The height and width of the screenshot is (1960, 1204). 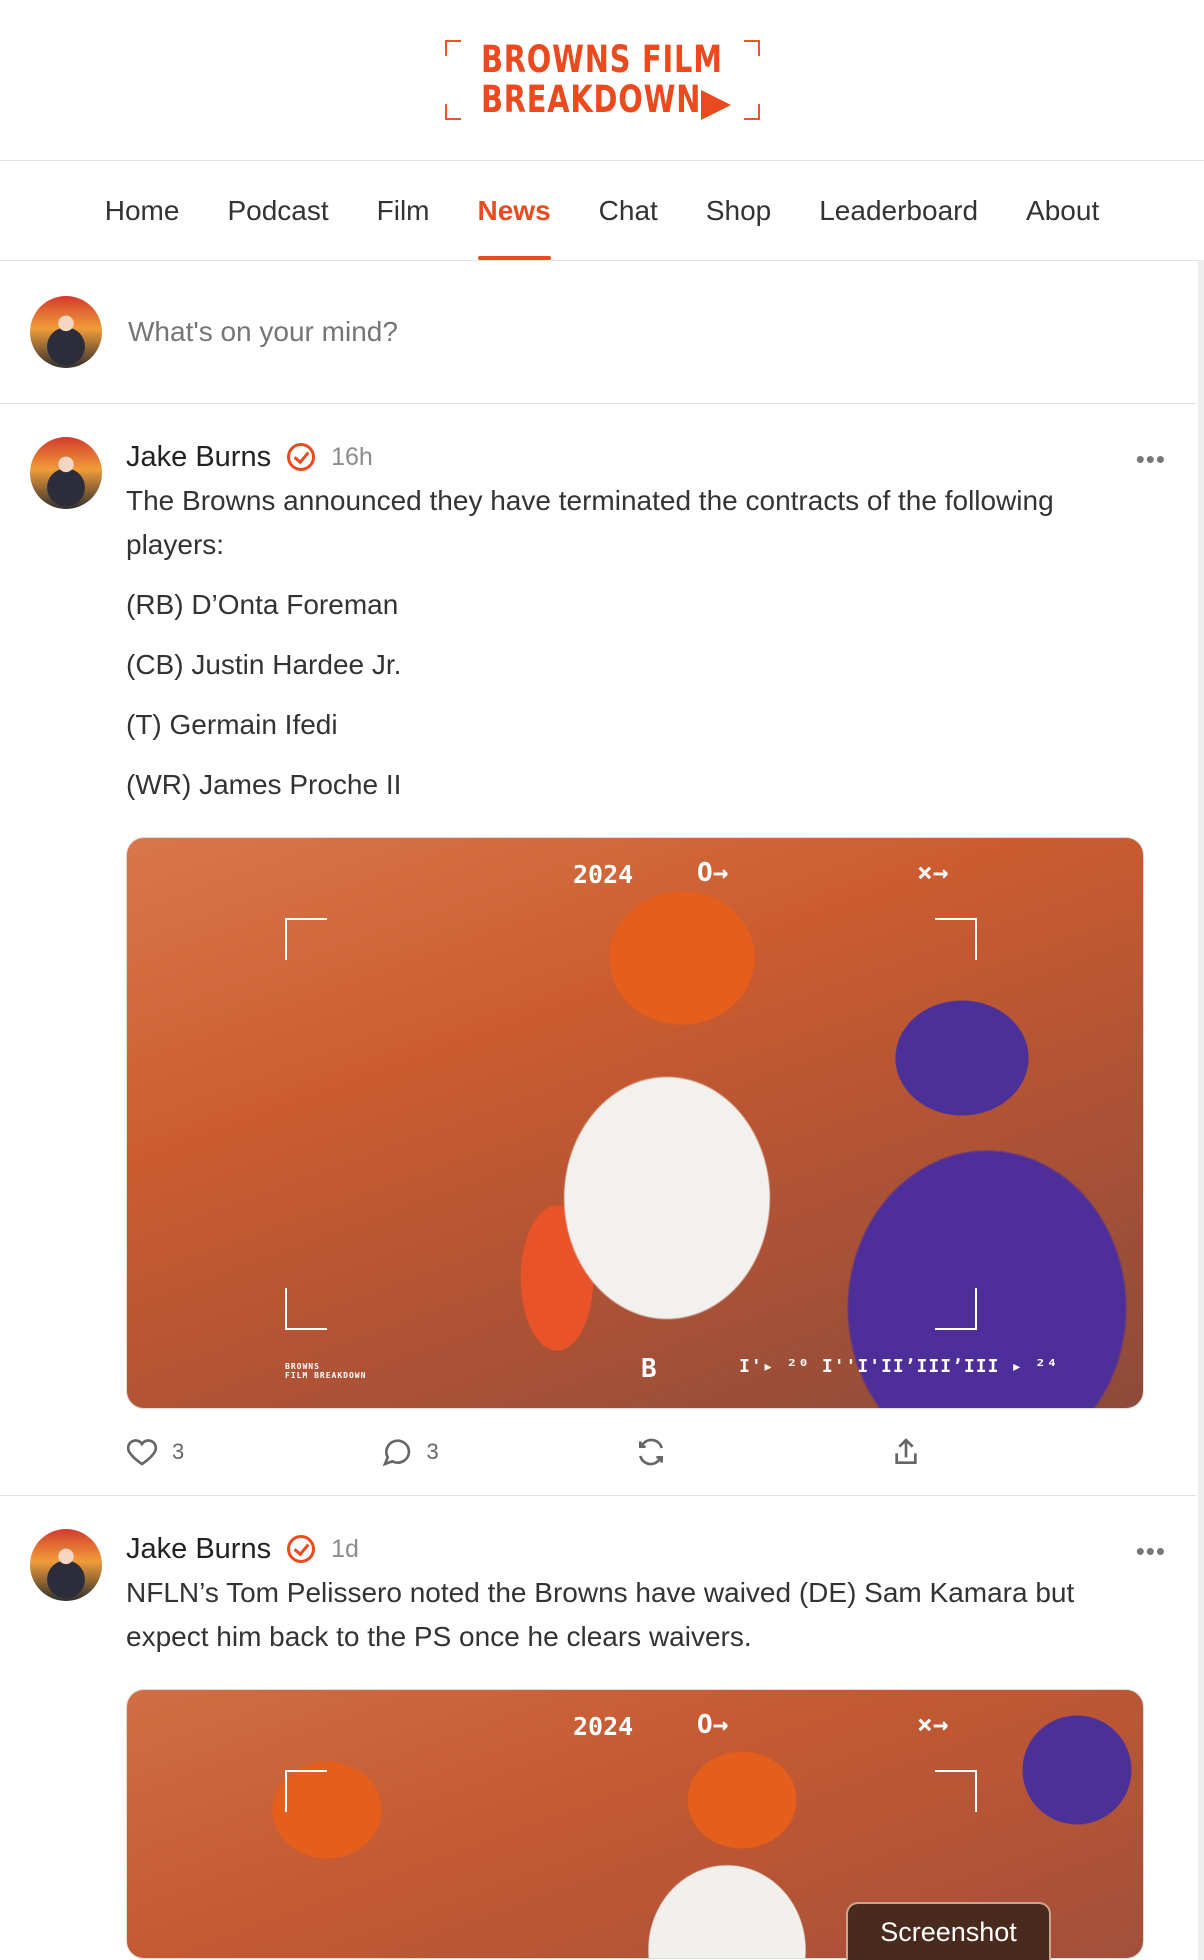 What do you see at coordinates (345, 1549) in the screenshot?
I see `post-time: 1d` at bounding box center [345, 1549].